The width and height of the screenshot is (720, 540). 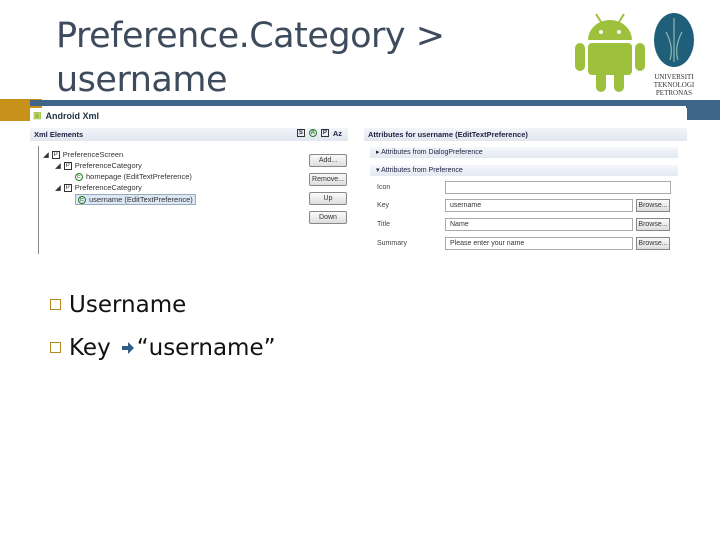 What do you see at coordinates (90, 347) in the screenshot?
I see `bullet-text: Key` at bounding box center [90, 347].